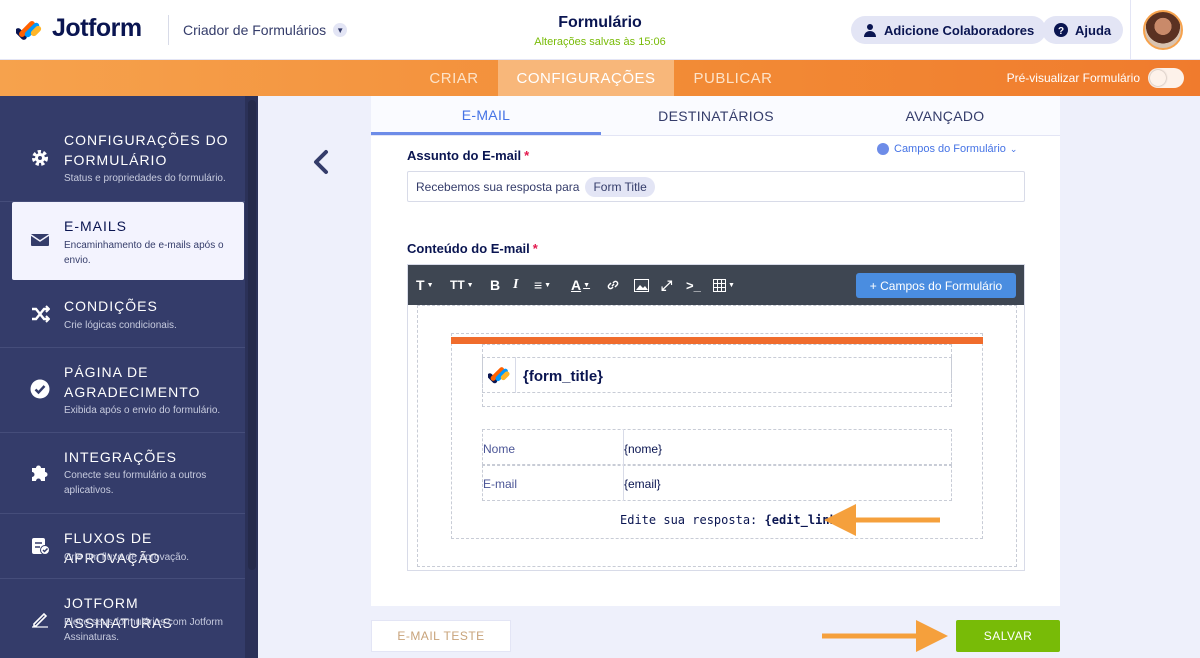 The width and height of the screenshot is (1200, 658). What do you see at coordinates (122, 315) in the screenshot?
I see `sidebar-item-conditions: CONDIÇÕES Crie lógicas condicionais.` at bounding box center [122, 315].